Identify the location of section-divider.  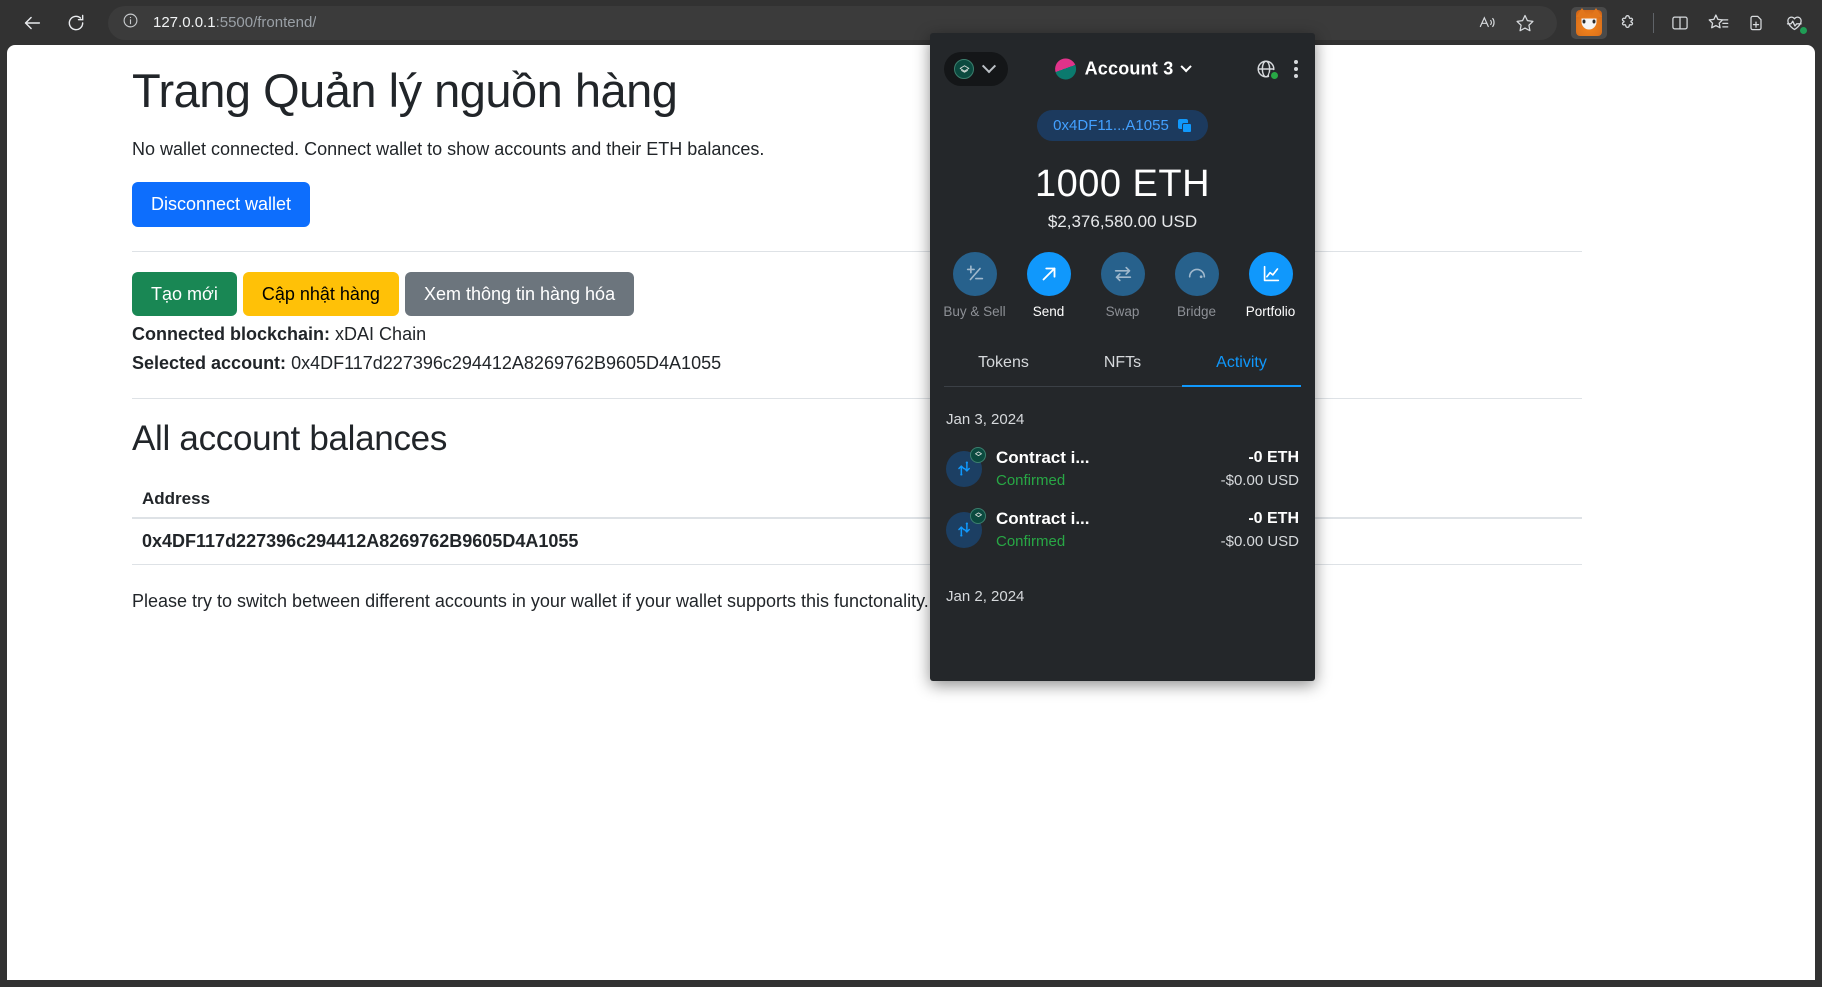
(857, 251).